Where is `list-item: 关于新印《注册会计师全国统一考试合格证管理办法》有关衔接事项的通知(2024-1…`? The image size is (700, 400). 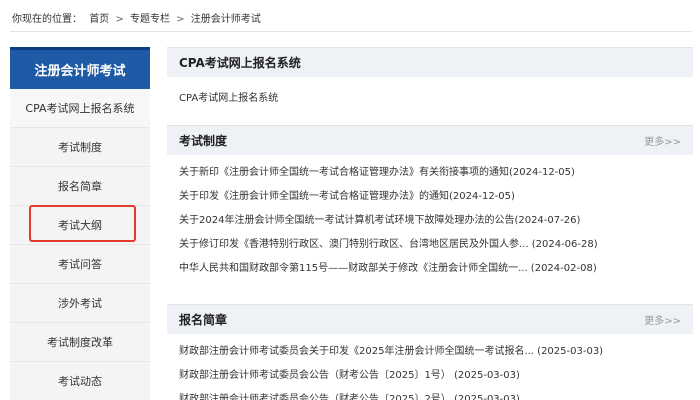
list-item: 关于新印《注册会计师全国统一考试合格证管理办法》有关衔接事项的通知(2024-1… is located at coordinates (430, 173).